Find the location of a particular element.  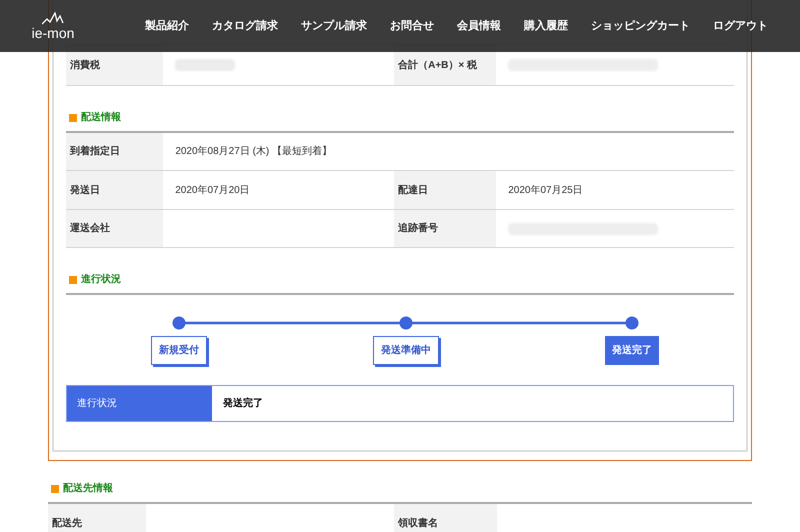

label-cell: 領収書名 is located at coordinates (445, 518).